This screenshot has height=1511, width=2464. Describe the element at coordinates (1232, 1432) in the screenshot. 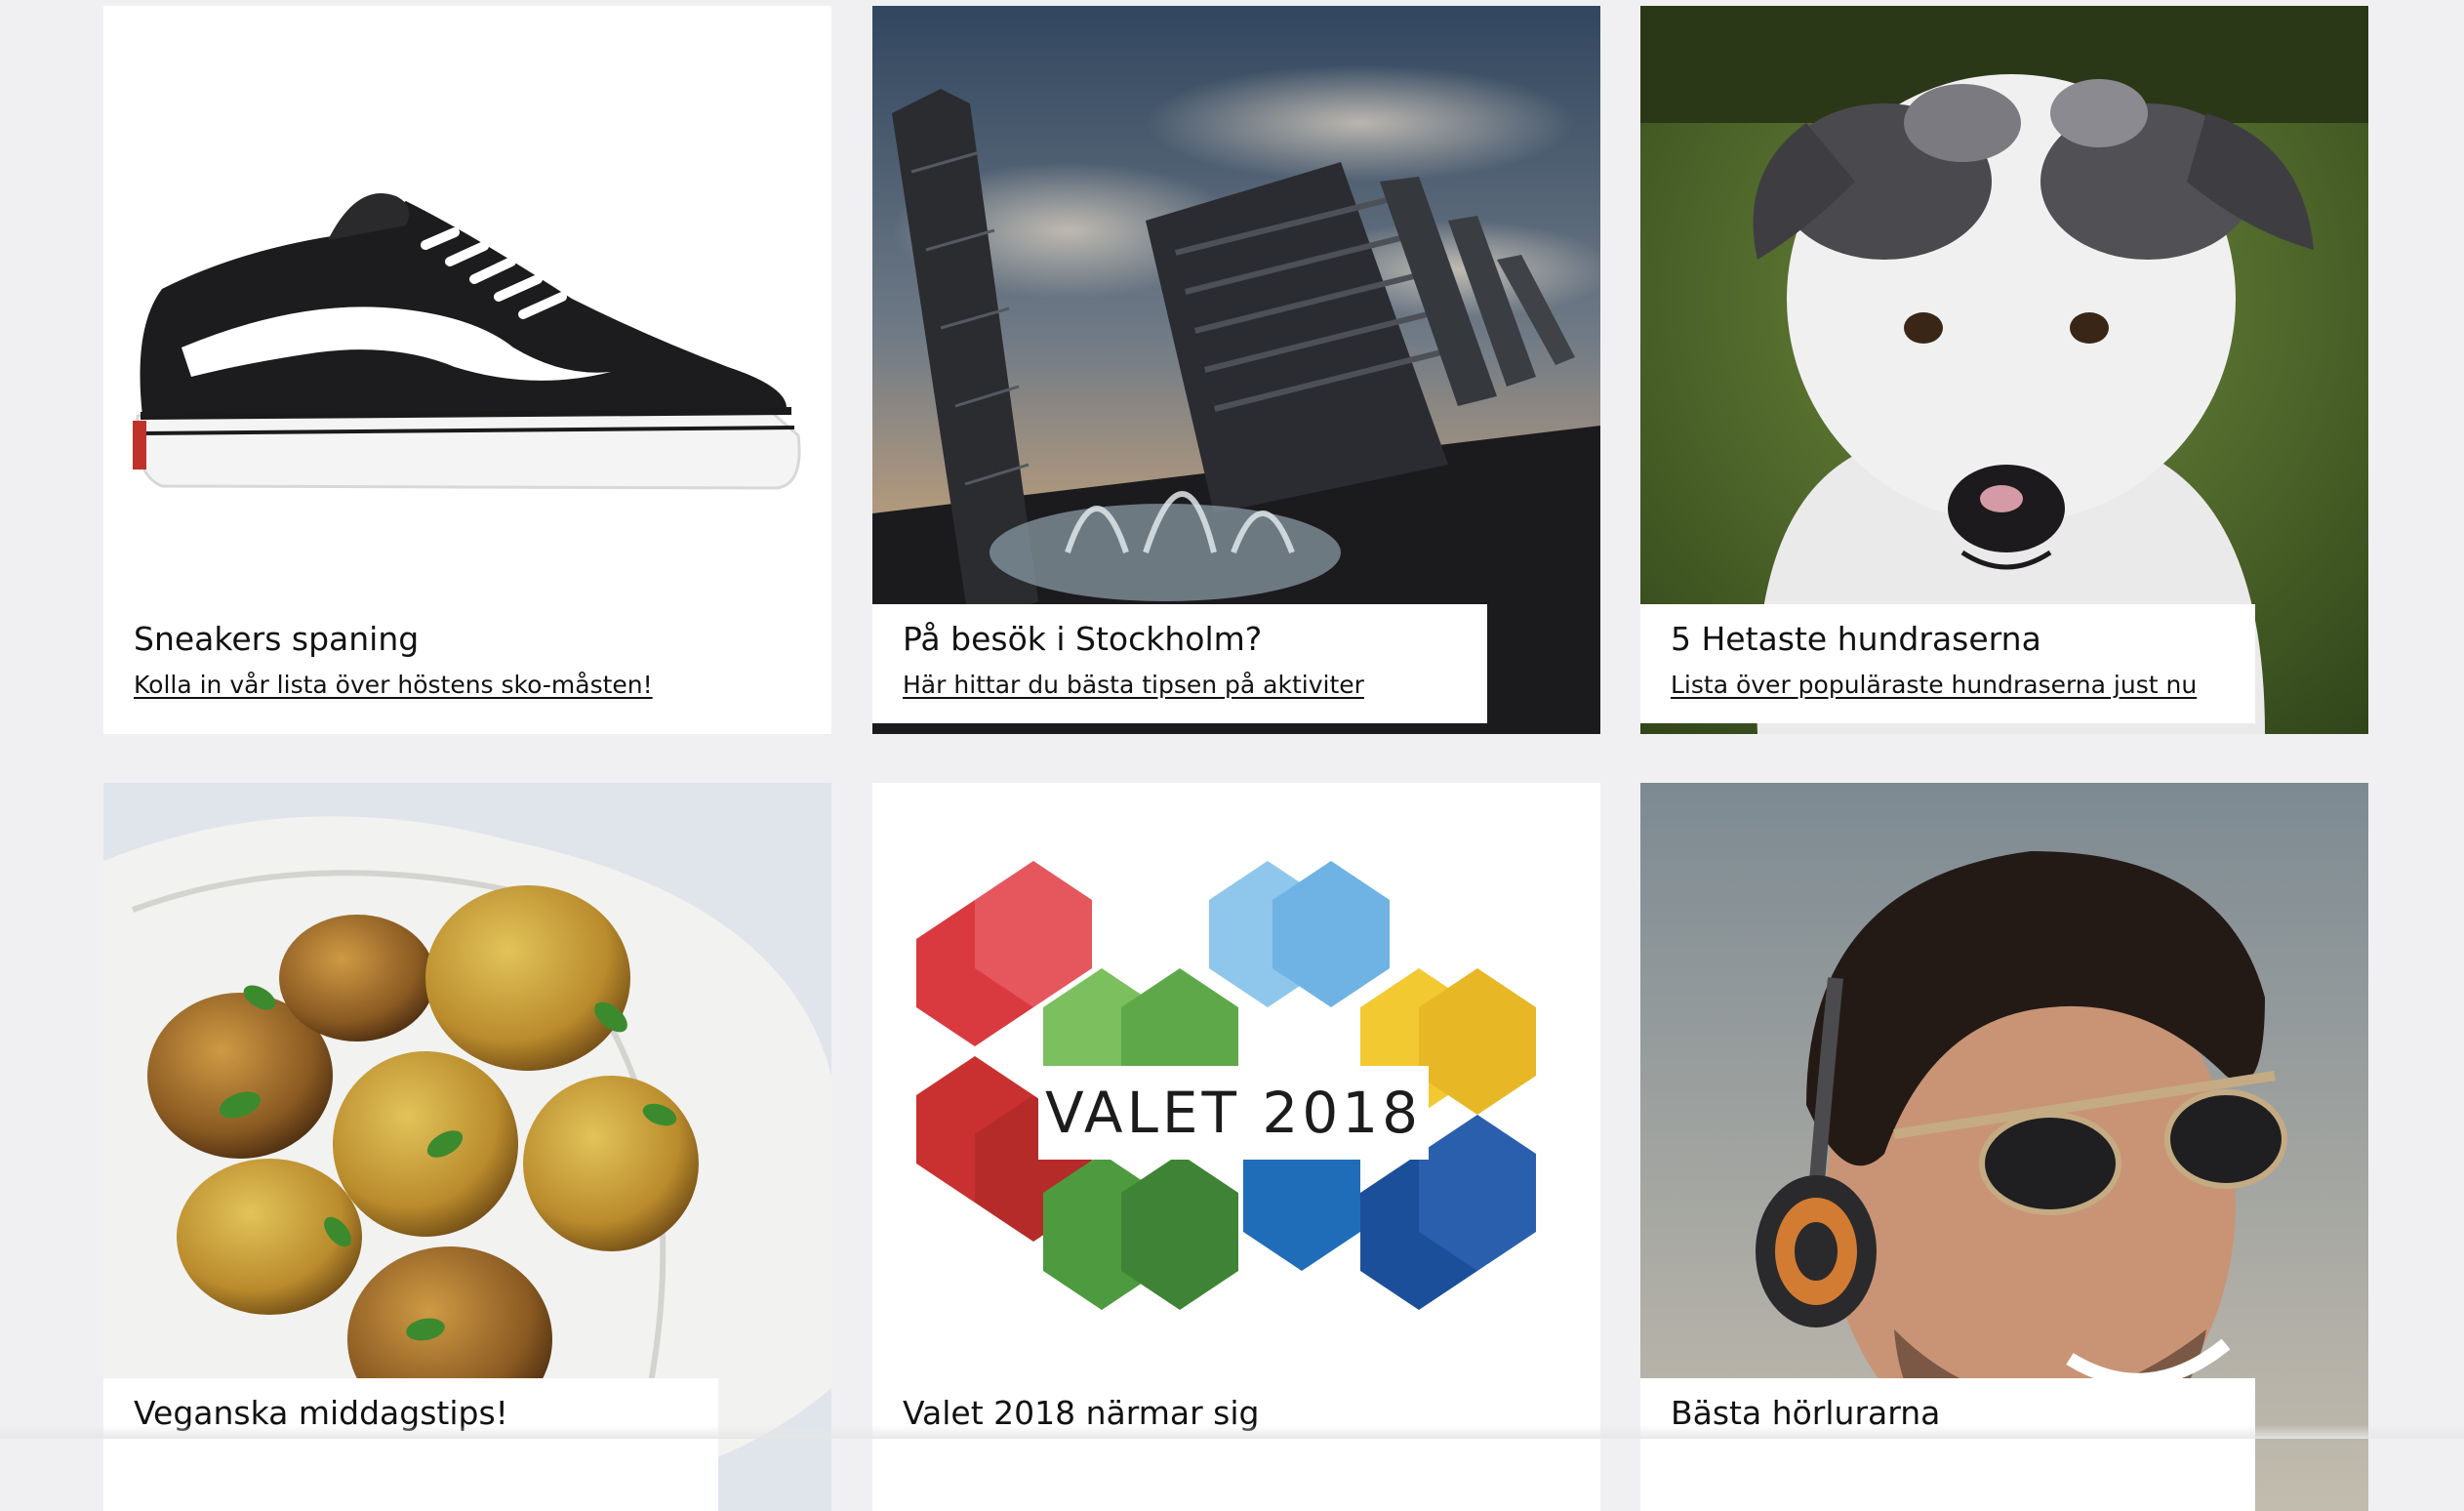

I see `bottom-fade` at that location.